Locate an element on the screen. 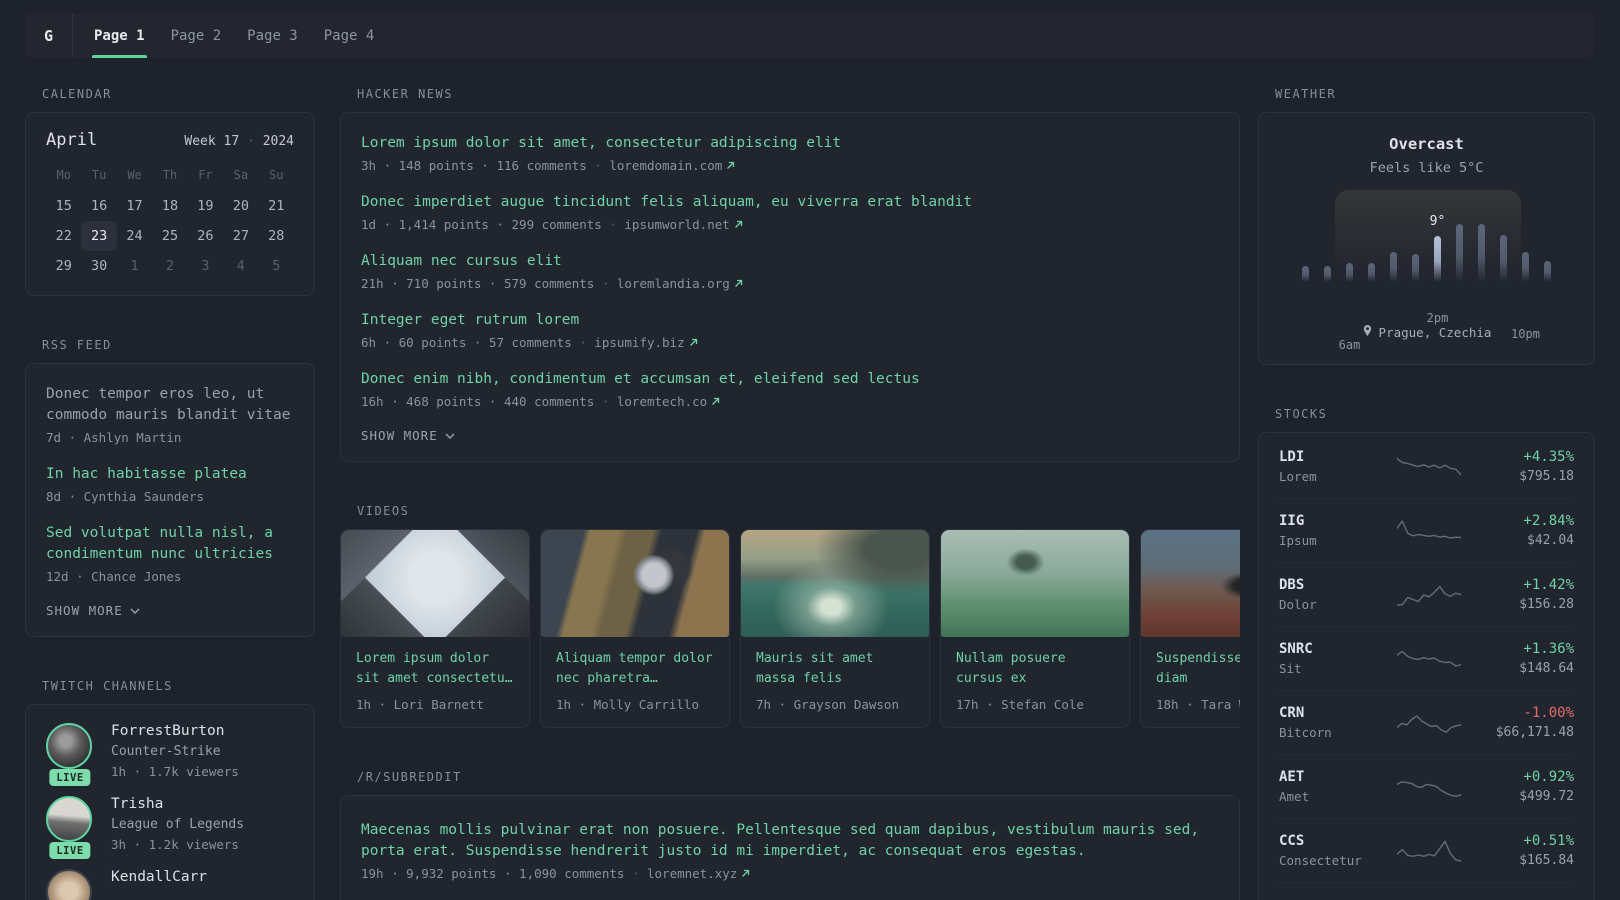 This screenshot has width=1620, height=900. hn-item-domain: loremlandia.org is located at coordinates (673, 283).